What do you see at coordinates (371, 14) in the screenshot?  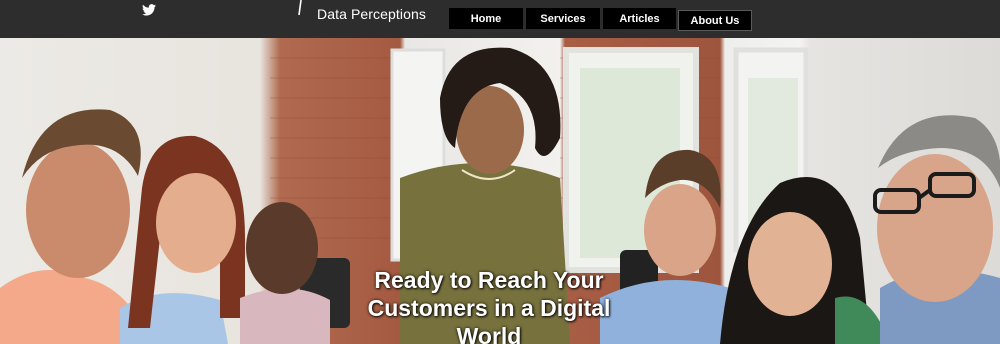 I see `brand-name: Data Perceptions` at bounding box center [371, 14].